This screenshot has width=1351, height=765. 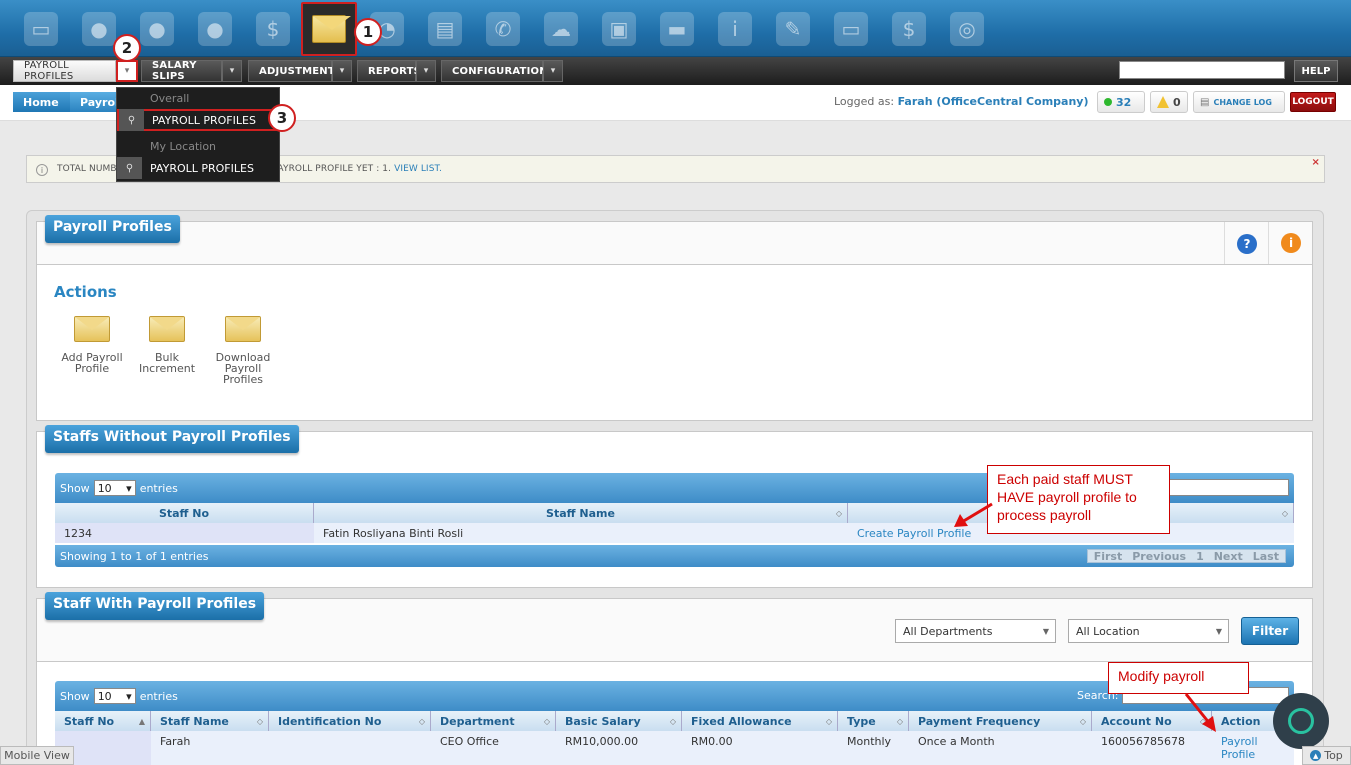 What do you see at coordinates (1200, 556) in the screenshot?
I see `pager-page: 1` at bounding box center [1200, 556].